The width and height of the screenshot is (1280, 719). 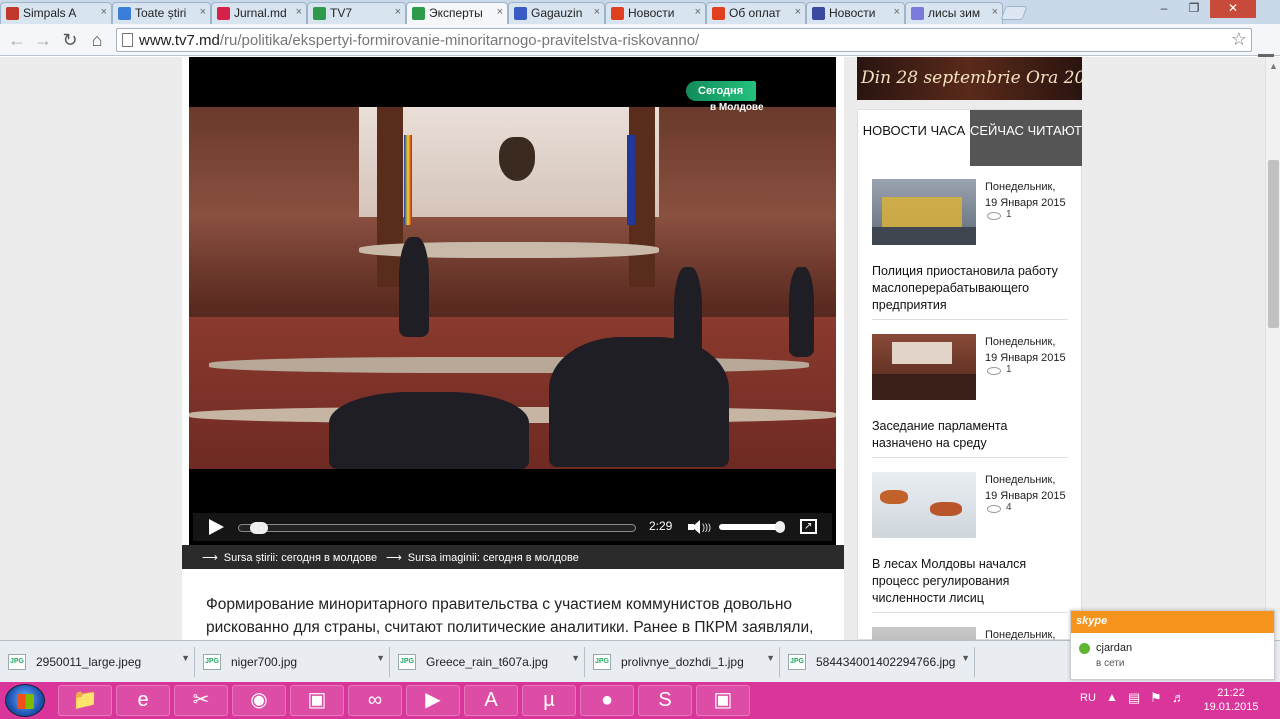 I want to click on utorrent-icon: µ, so click(x=549, y=700).